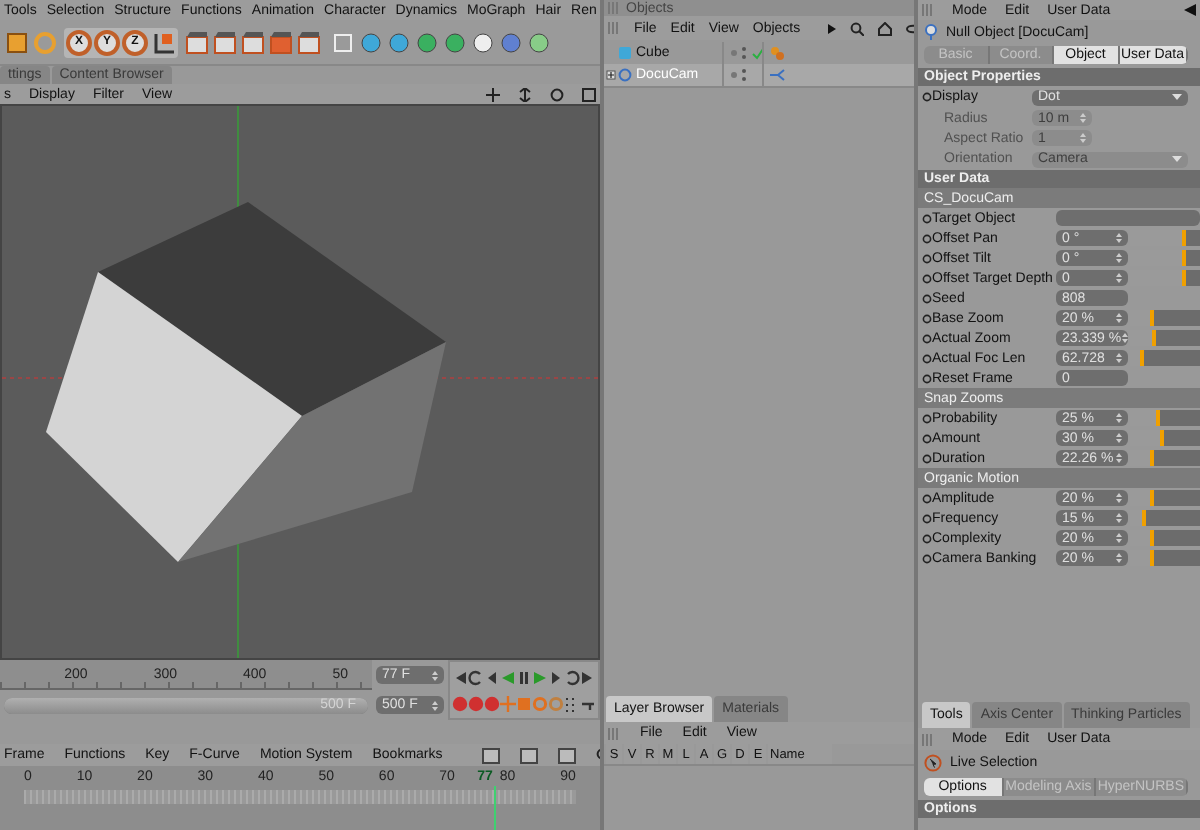  What do you see at coordinates (460, 677) in the screenshot?
I see `skip-start-icon` at bounding box center [460, 677].